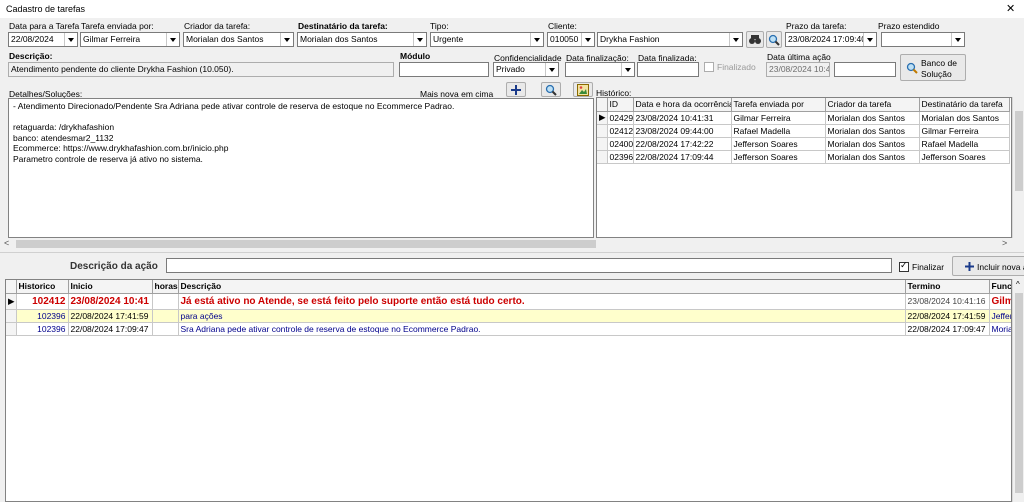 Image resolution: width=1024 pixels, height=502 pixels. Describe the element at coordinates (551, 89) in the screenshot. I see `search-detalhe-button` at that location.